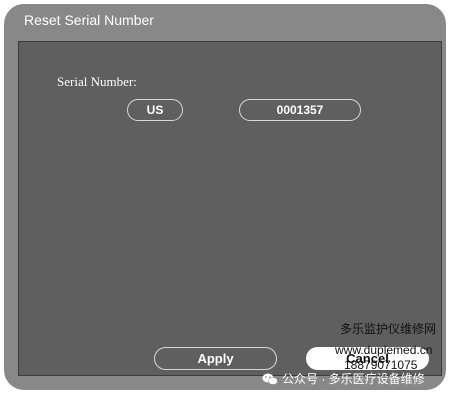  I want to click on wechat-icon, so click(270, 379).